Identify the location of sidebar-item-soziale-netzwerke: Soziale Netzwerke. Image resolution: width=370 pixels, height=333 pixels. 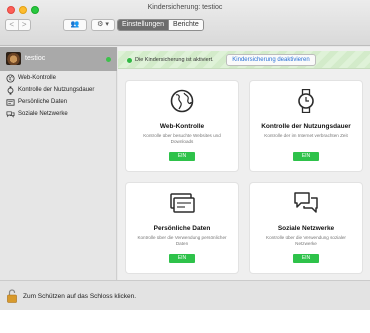
(37, 114).